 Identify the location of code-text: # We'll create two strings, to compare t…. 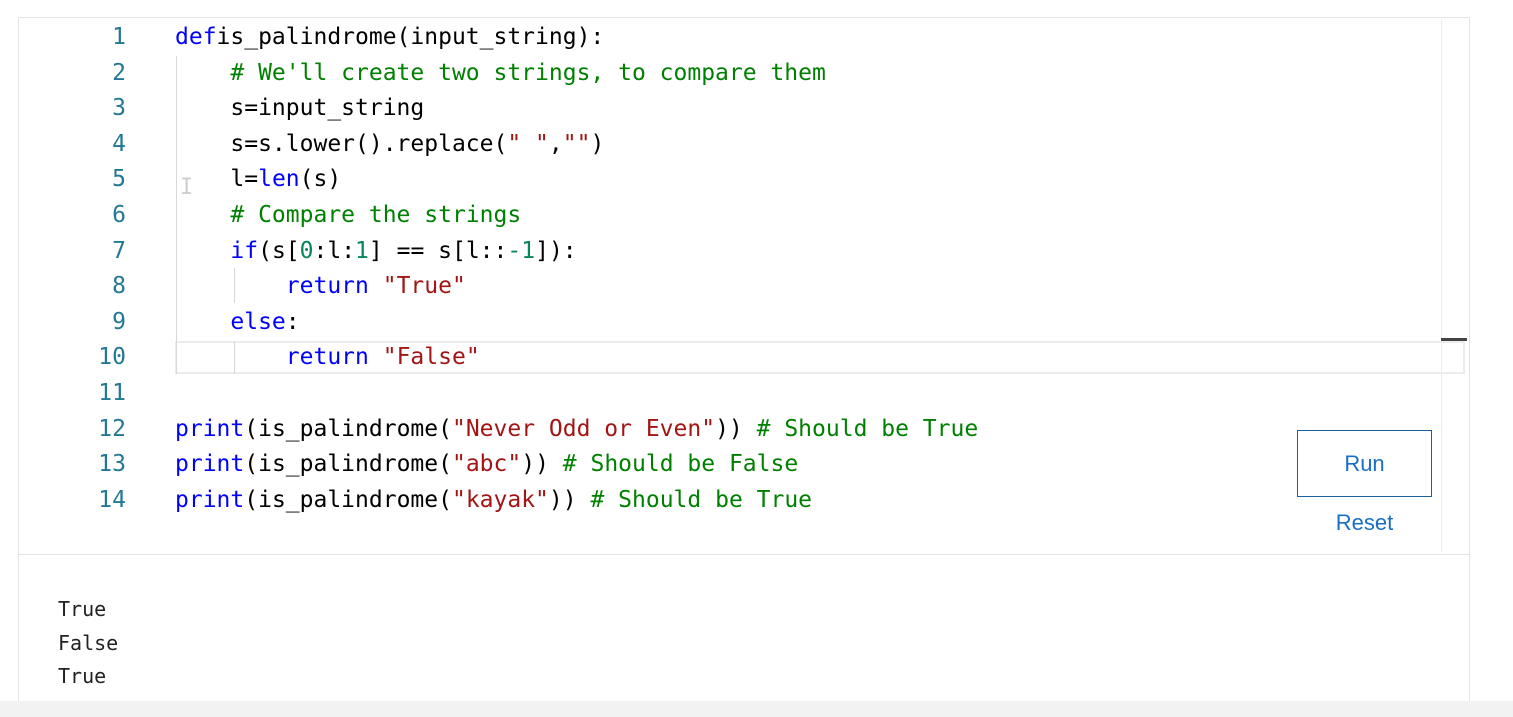
(500, 73).